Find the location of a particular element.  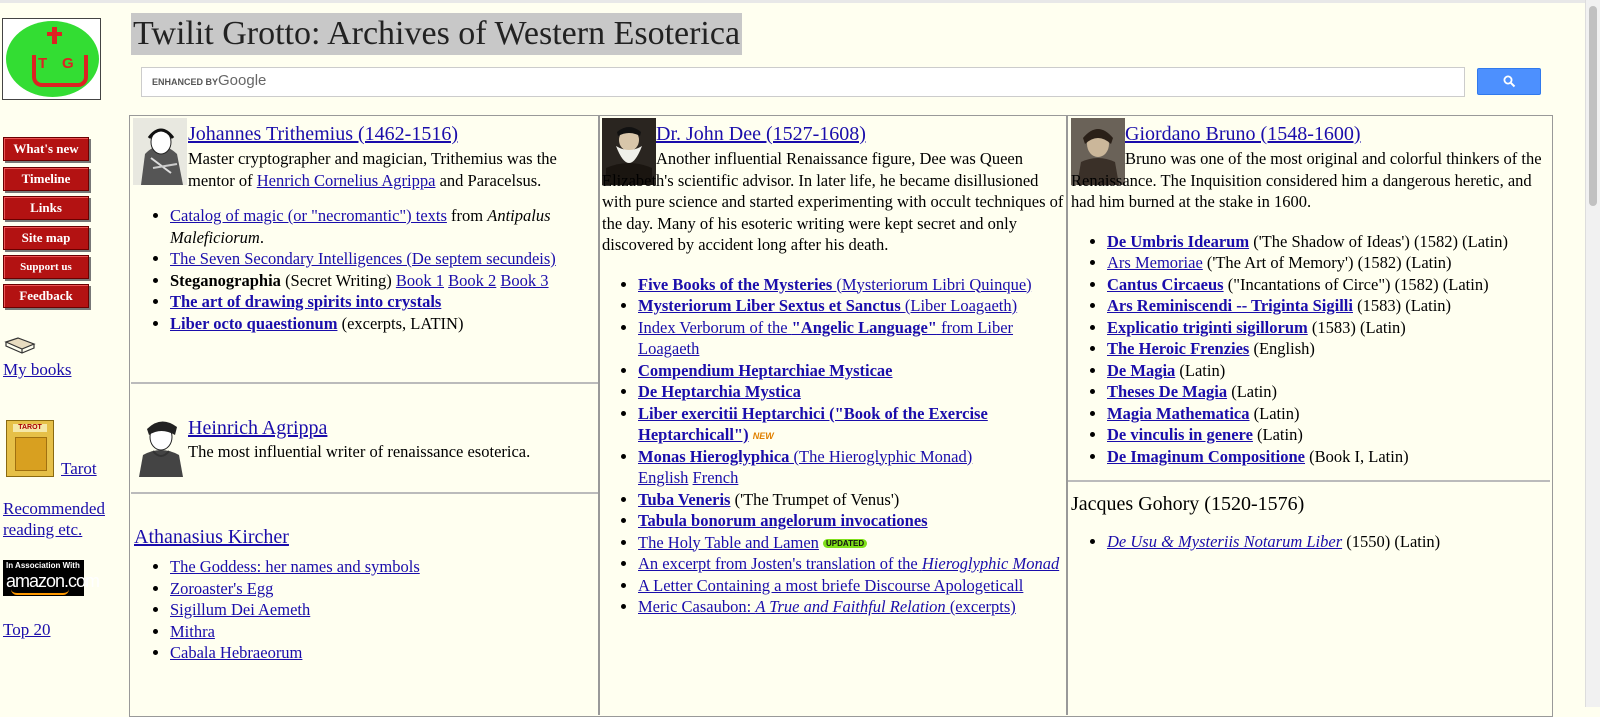

monas-french-link: French is located at coordinates (716, 477).